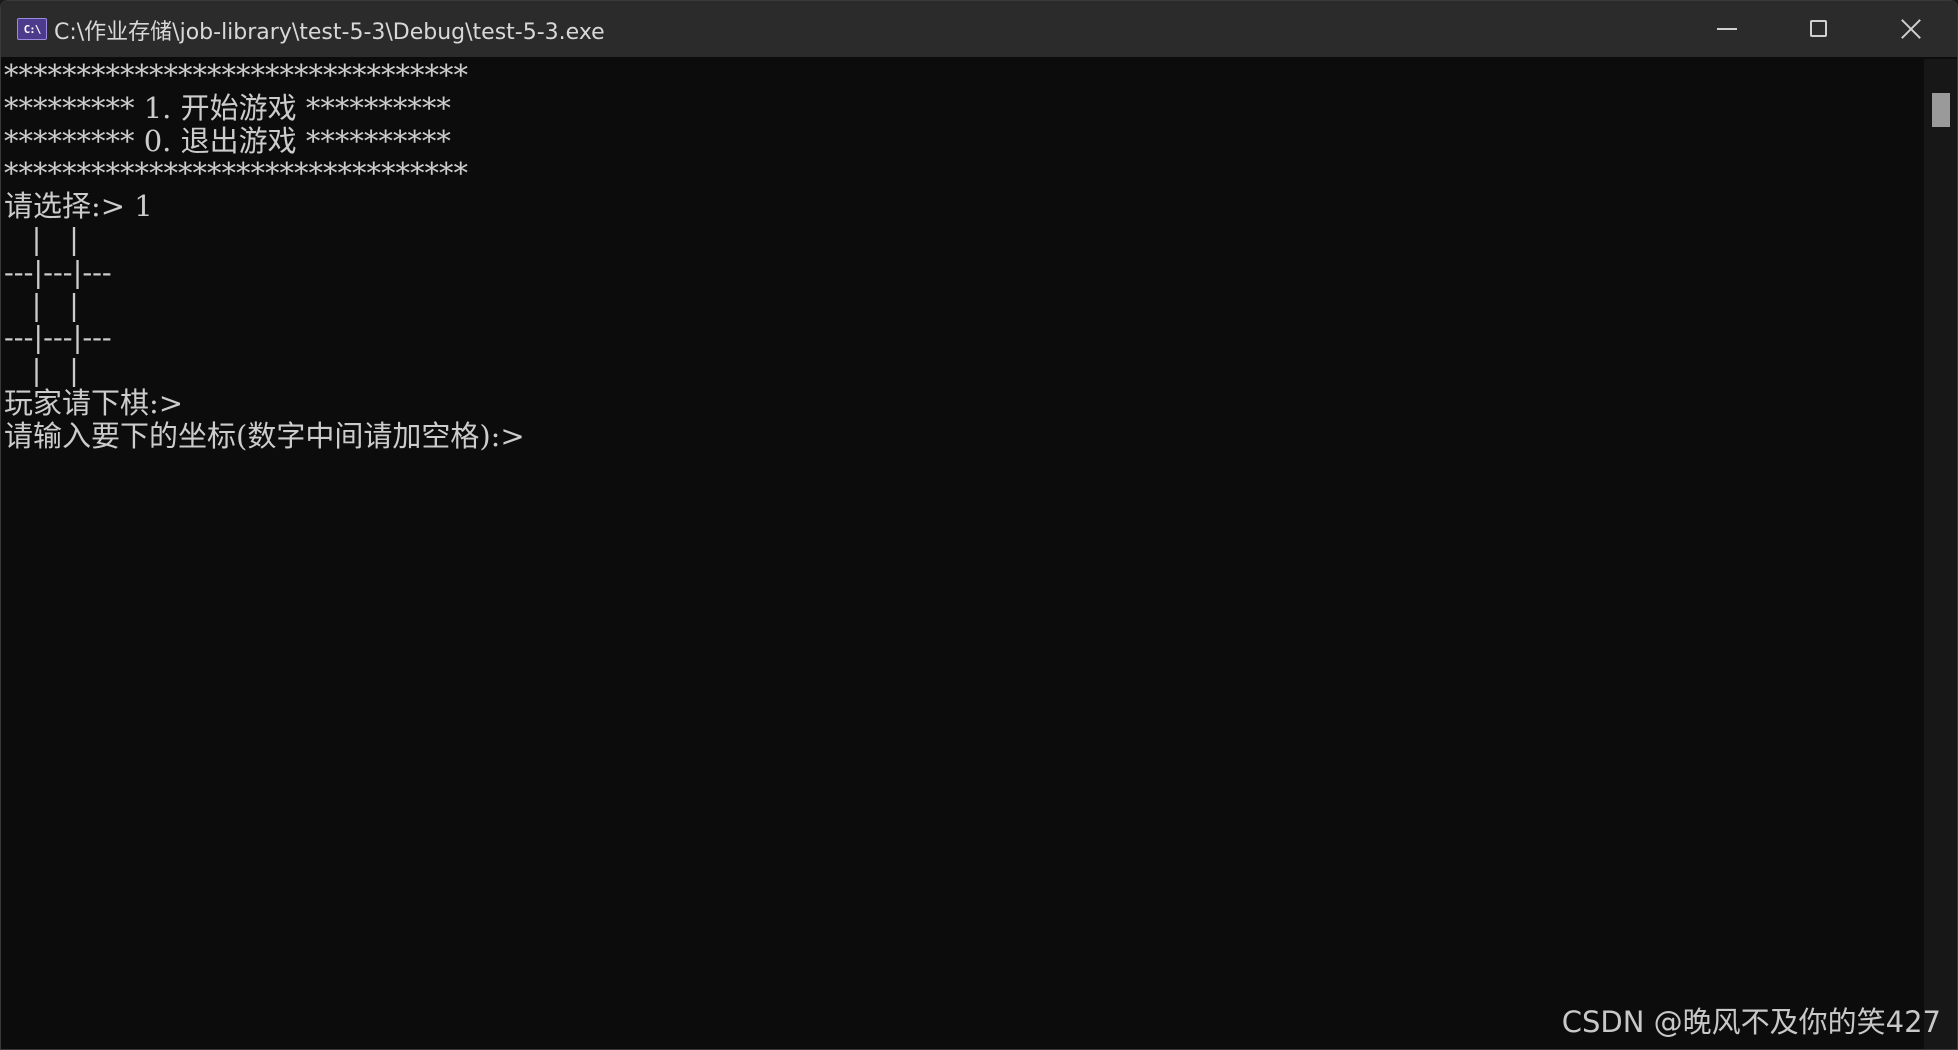  Describe the element at coordinates (1941, 110) in the screenshot. I see `scrollbar-thumb` at that location.